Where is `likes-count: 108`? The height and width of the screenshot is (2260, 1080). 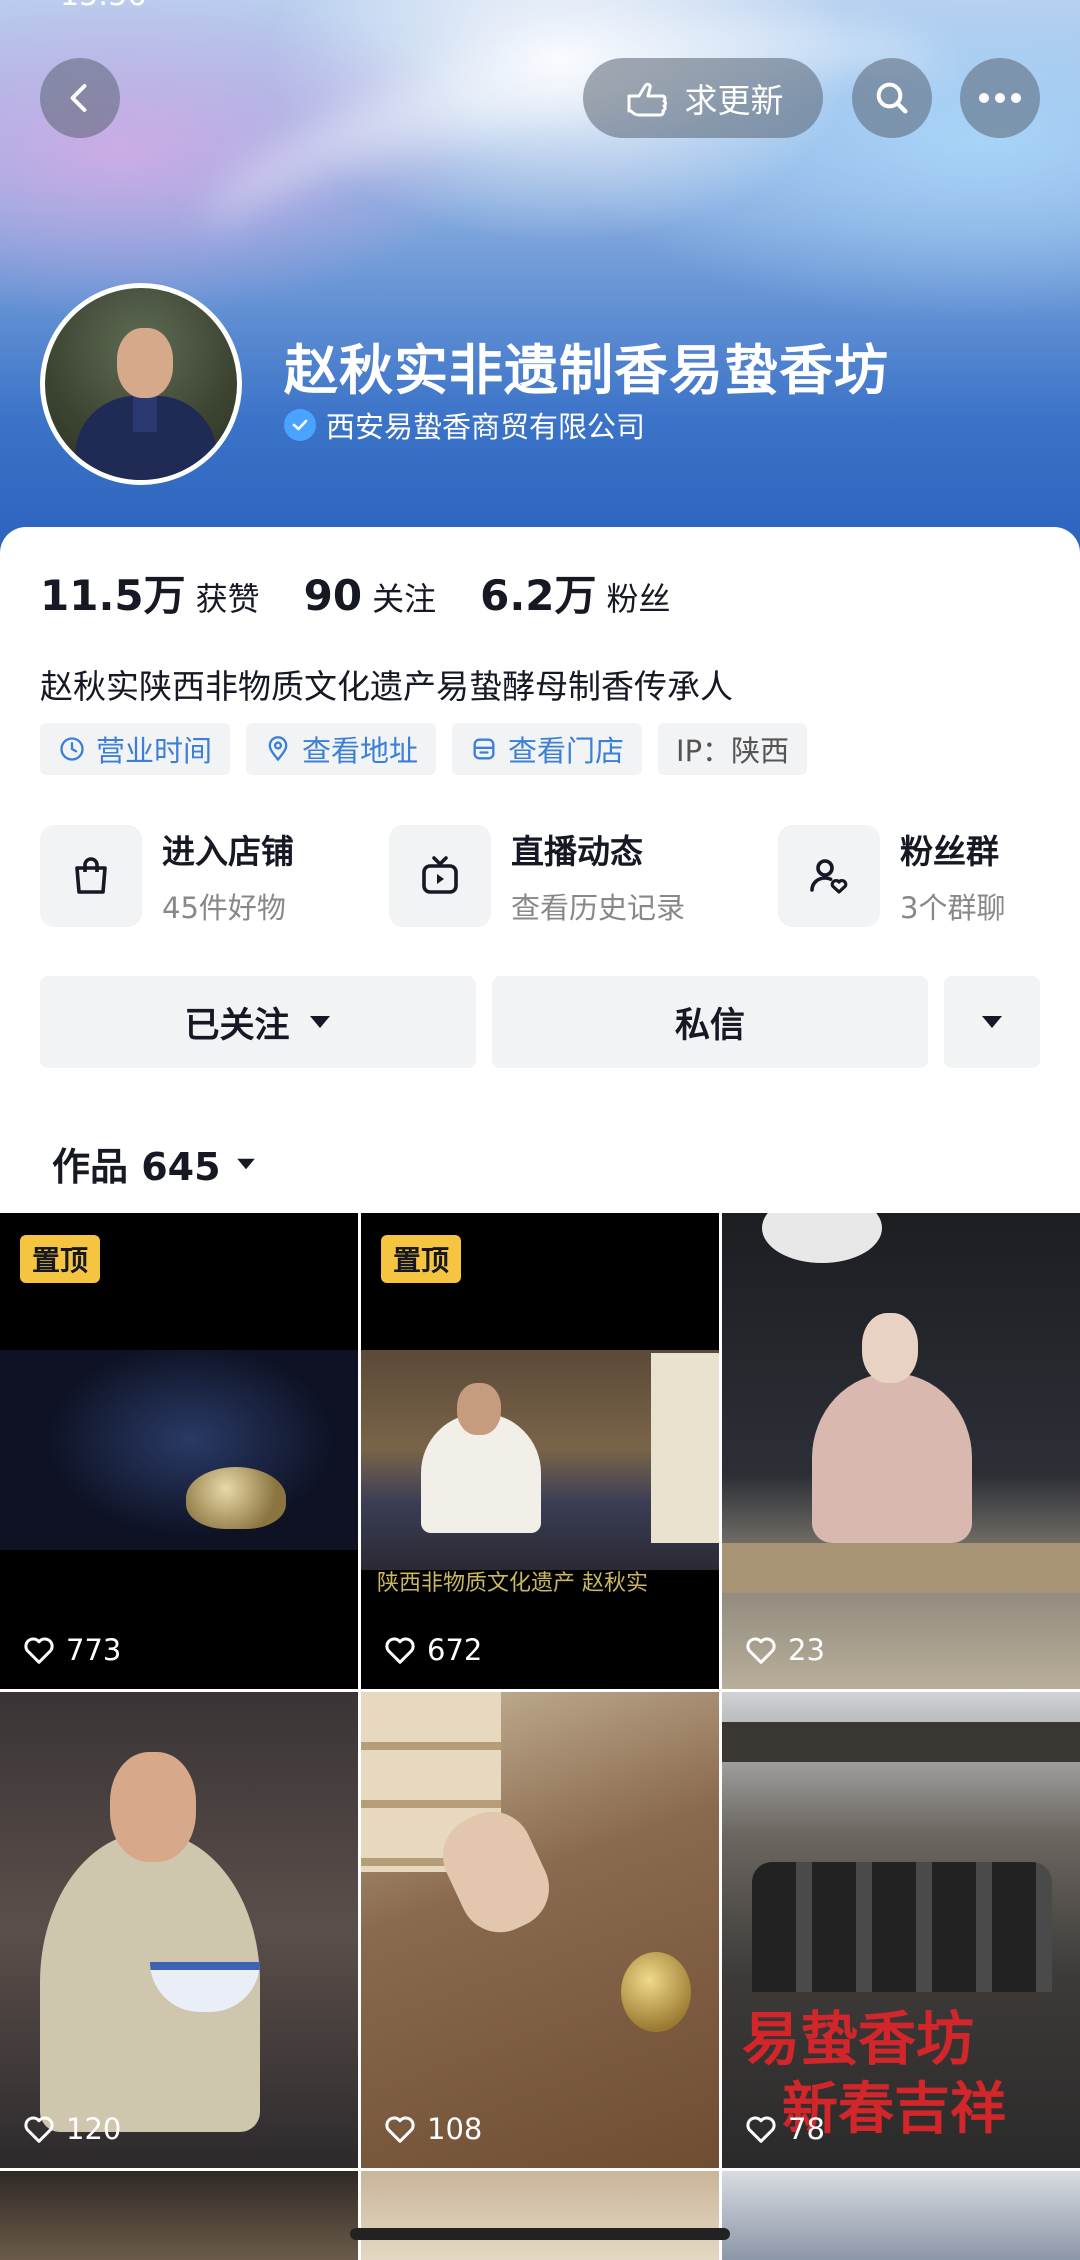
likes-count: 108 is located at coordinates (455, 2129).